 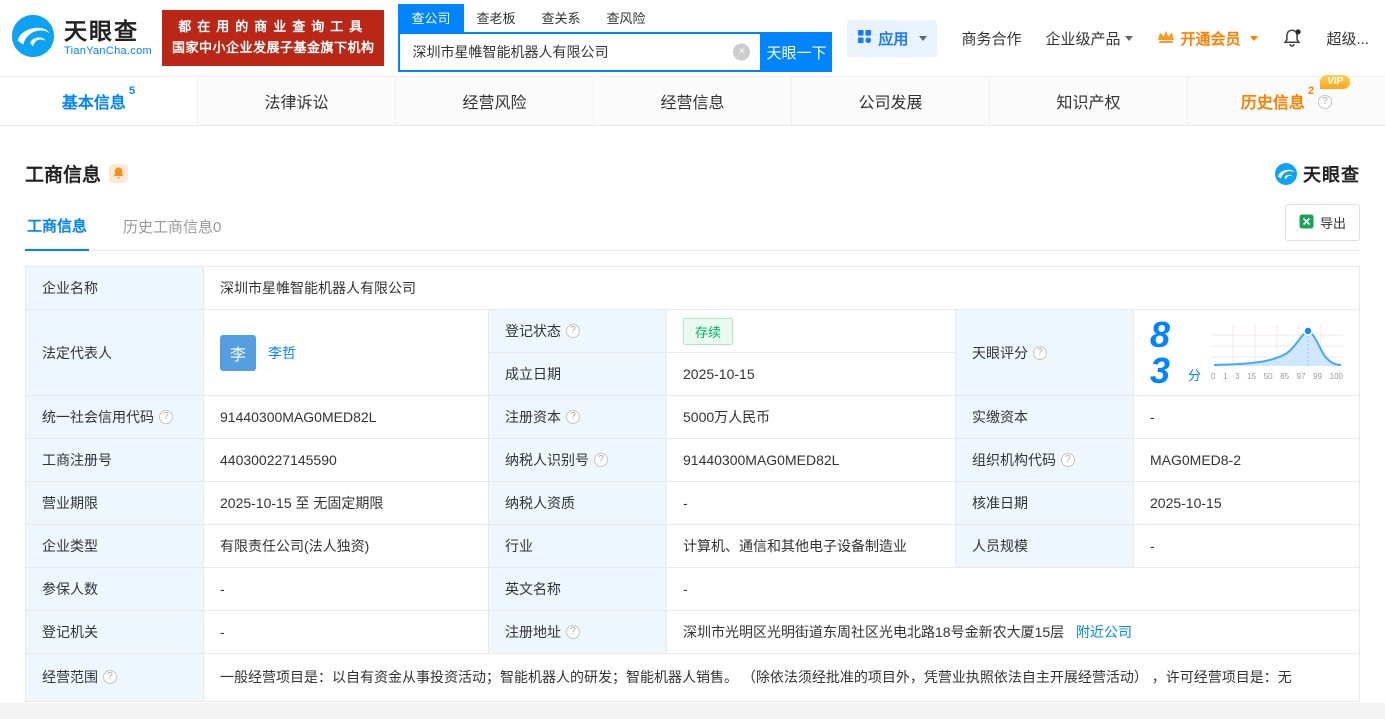 I want to click on tab-label: 基本信息, so click(x=93, y=103).